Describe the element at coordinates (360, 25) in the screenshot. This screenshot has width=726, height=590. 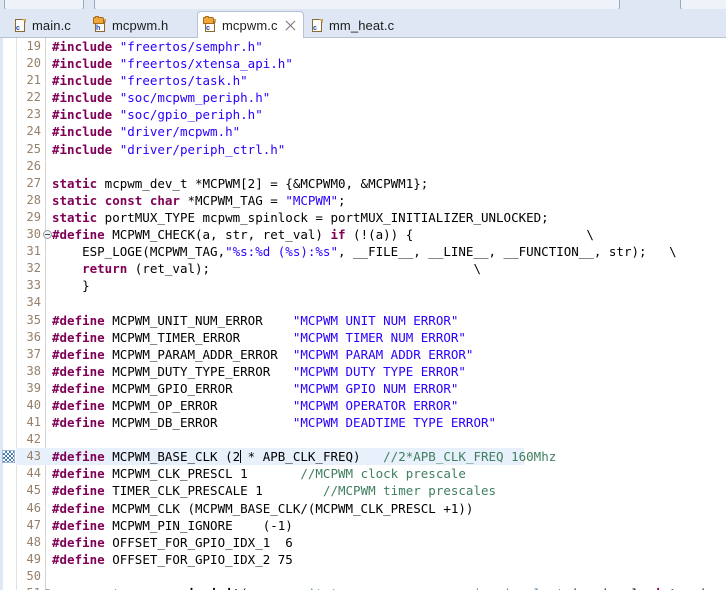
I see `editor-tab-mm-heat-c: c mm_heat.c` at that location.